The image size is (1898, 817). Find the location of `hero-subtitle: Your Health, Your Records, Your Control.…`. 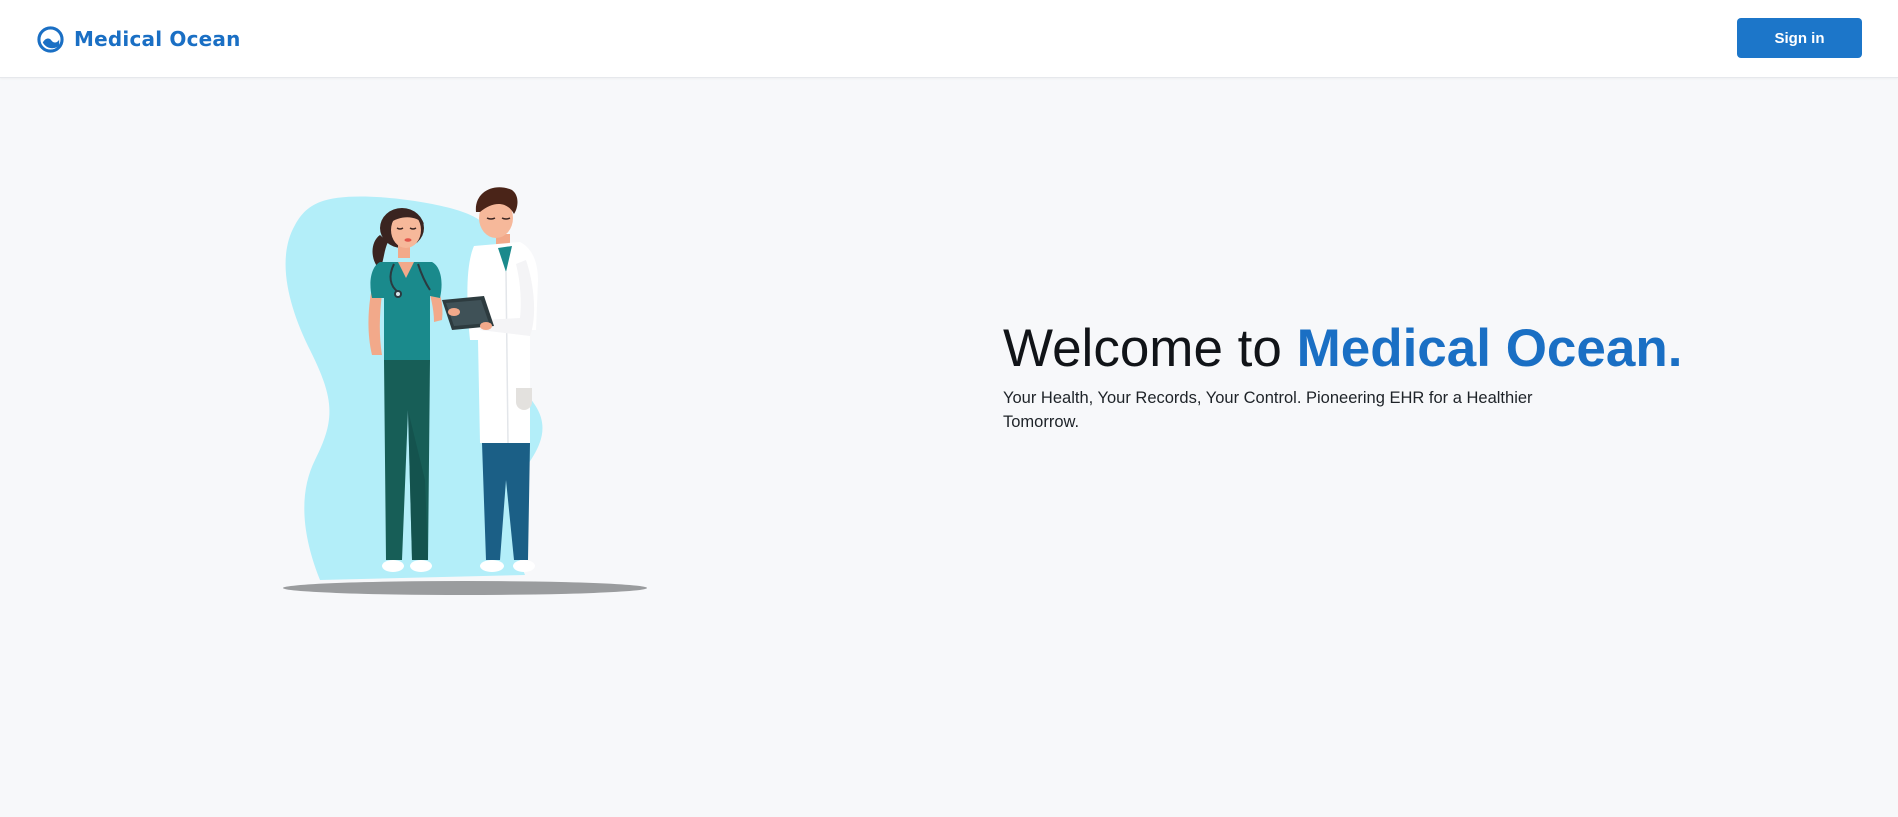

hero-subtitle: Your Health, Your Records, Your Control.… is located at coordinates (1268, 410).